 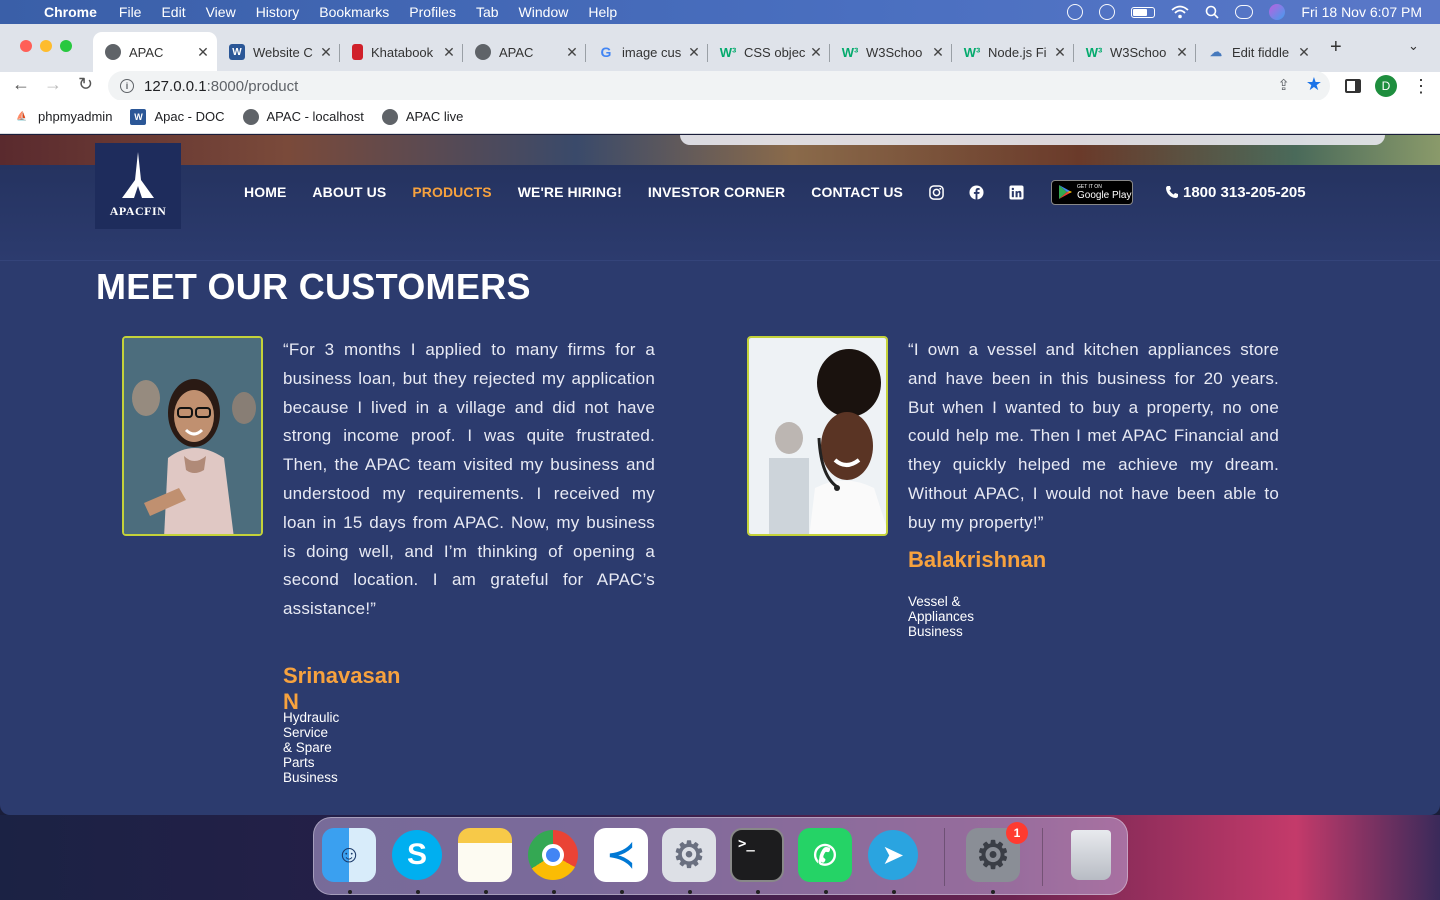 I want to click on trash-icon, so click(x=1091, y=855).